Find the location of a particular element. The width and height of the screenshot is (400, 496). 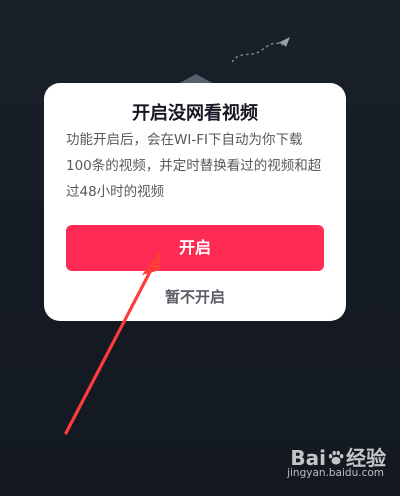

watermark: Bai 经验 jingyan.baidu.com is located at coordinates (316, 462).